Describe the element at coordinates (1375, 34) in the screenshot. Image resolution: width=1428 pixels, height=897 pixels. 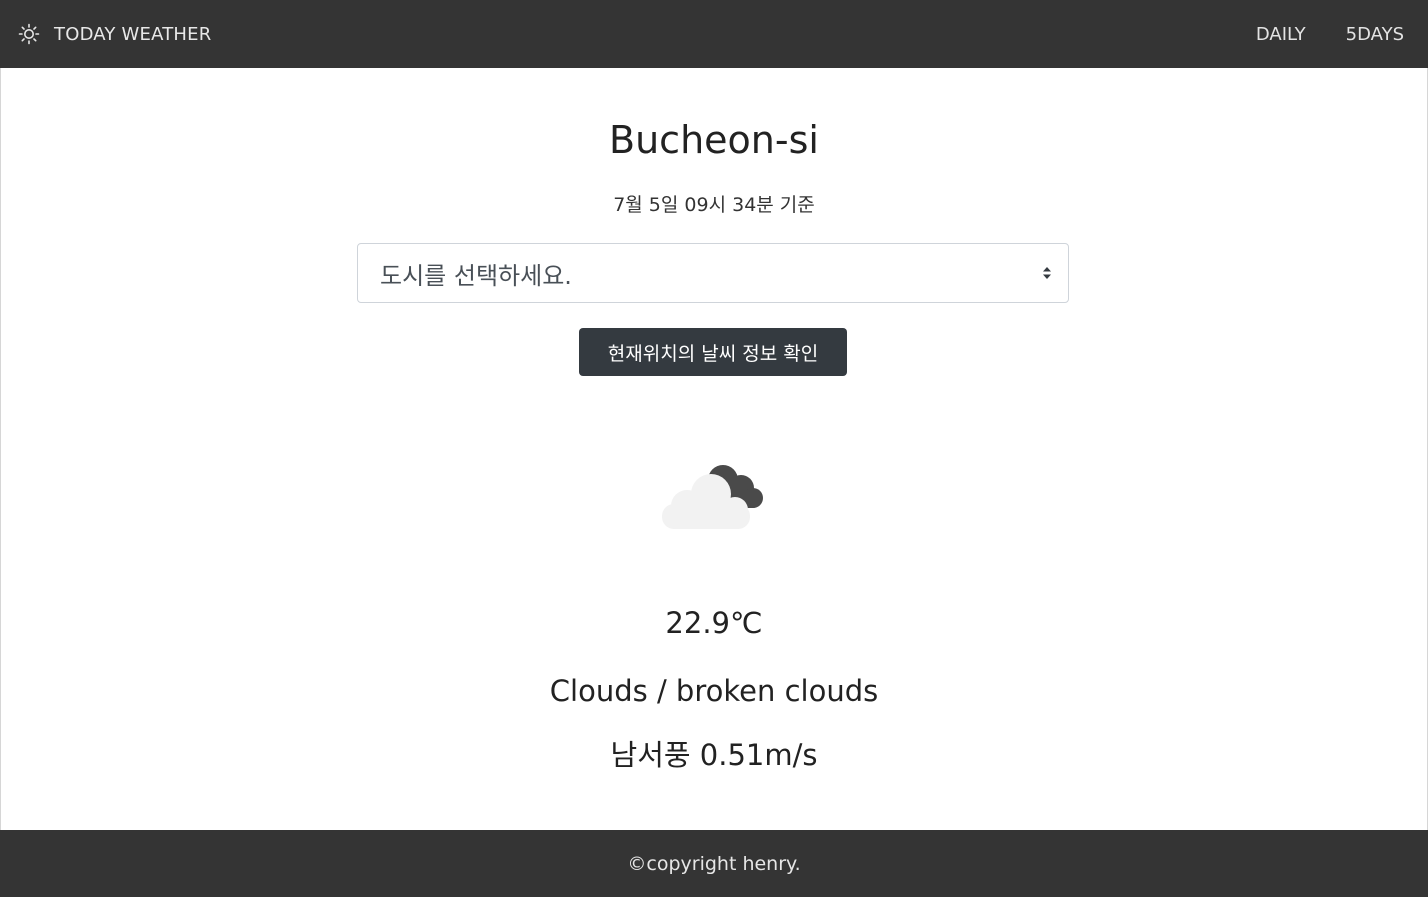
I see `nav-link-5days: 5DAYS` at that location.